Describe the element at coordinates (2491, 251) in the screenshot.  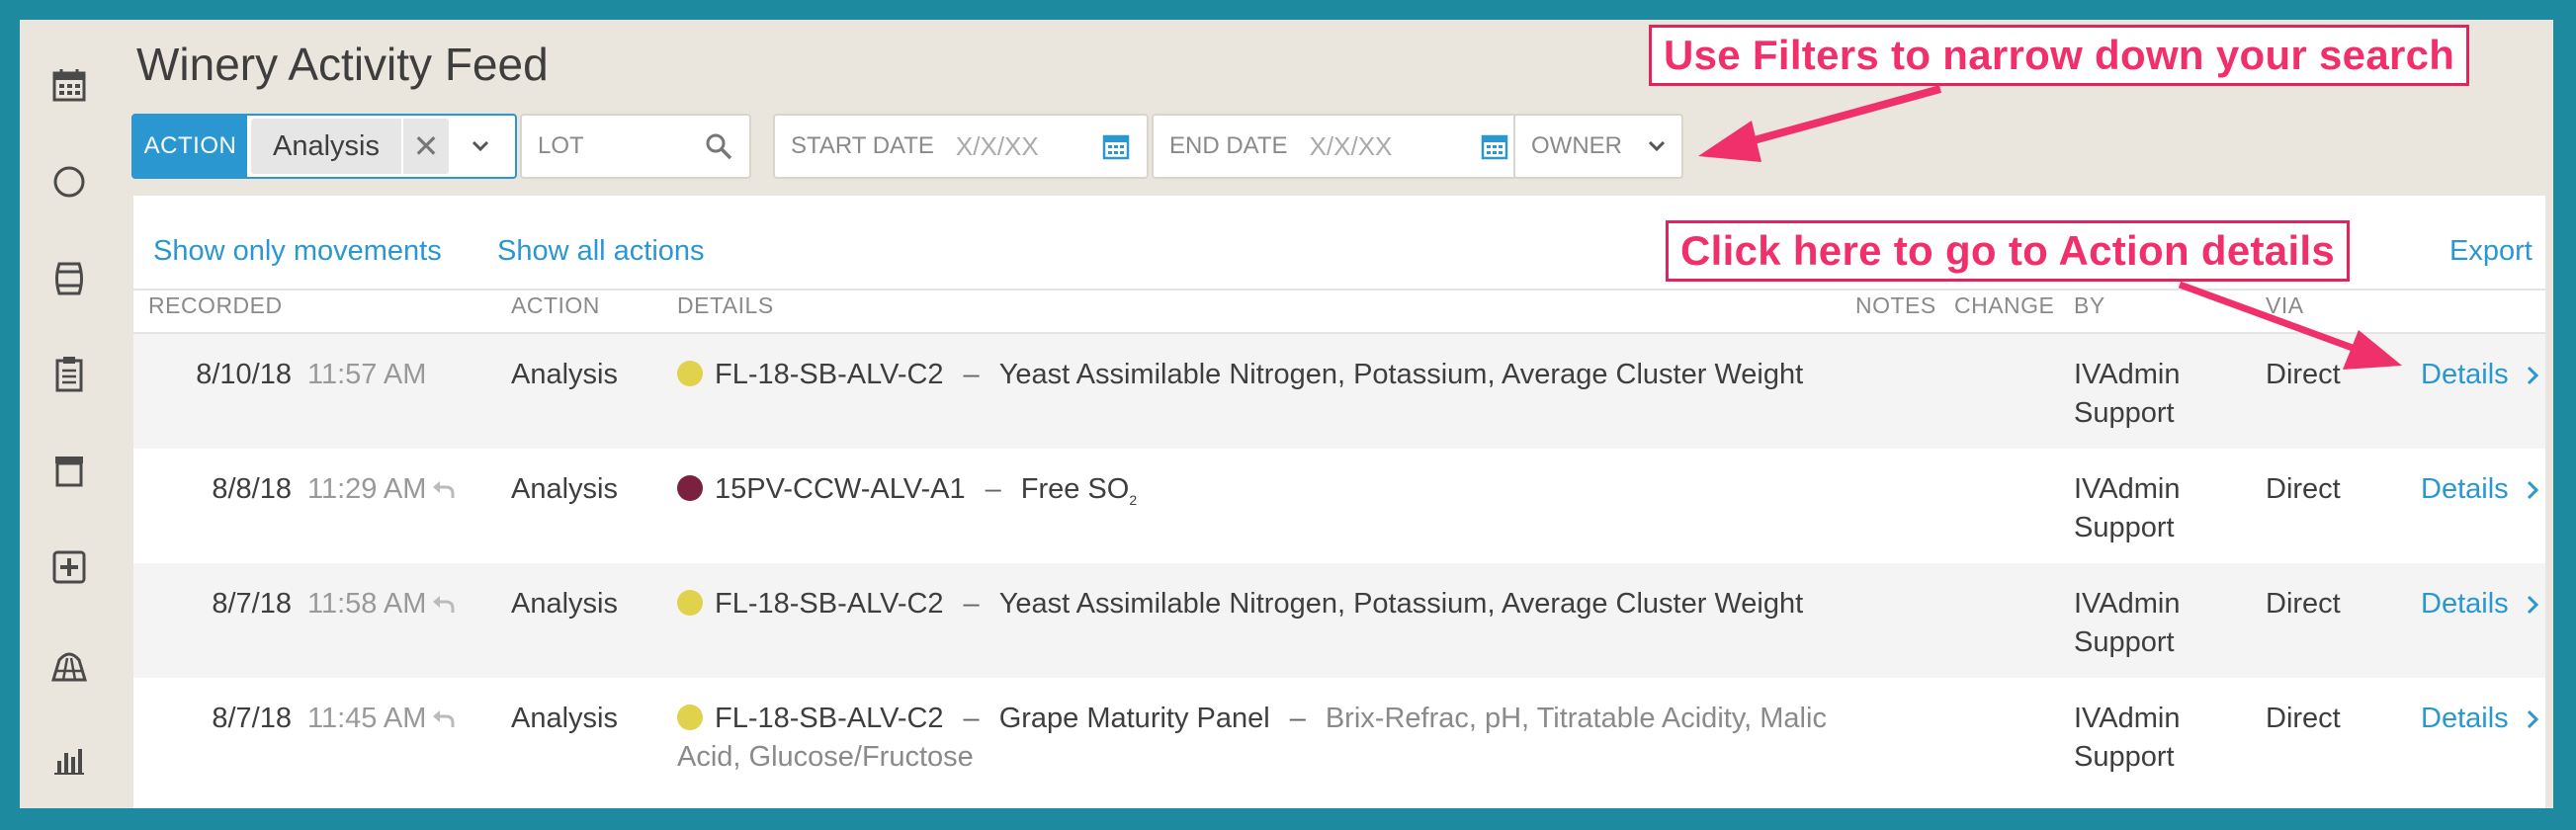
I see `export-link: Export` at that location.